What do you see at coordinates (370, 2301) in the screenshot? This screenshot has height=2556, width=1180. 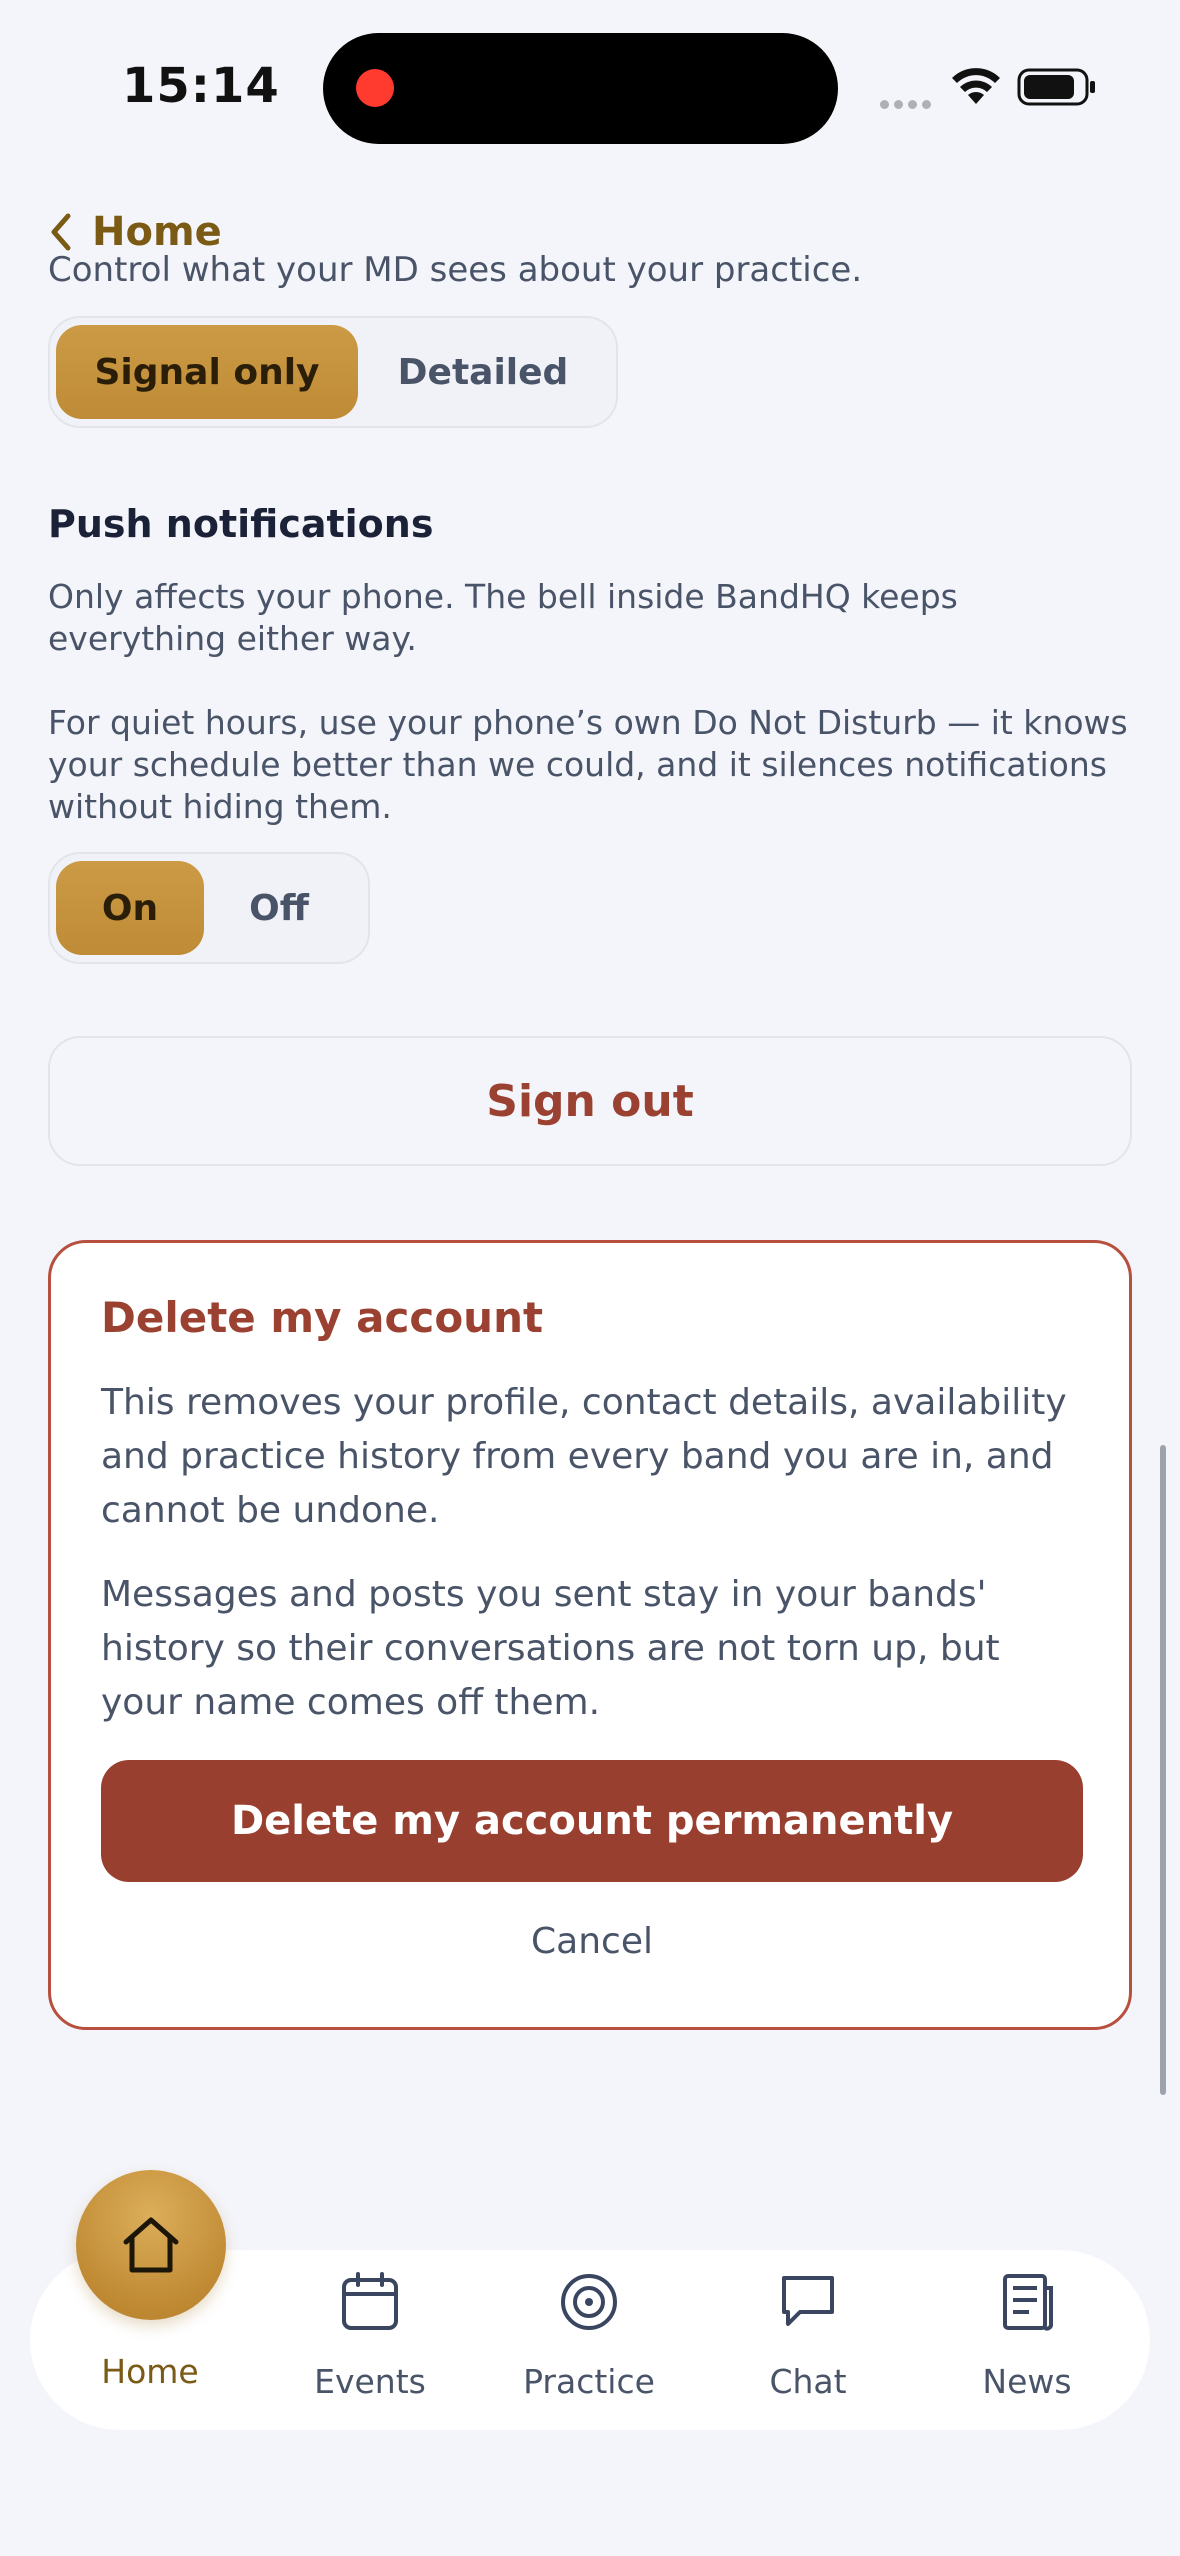 I see `calendar-icon` at bounding box center [370, 2301].